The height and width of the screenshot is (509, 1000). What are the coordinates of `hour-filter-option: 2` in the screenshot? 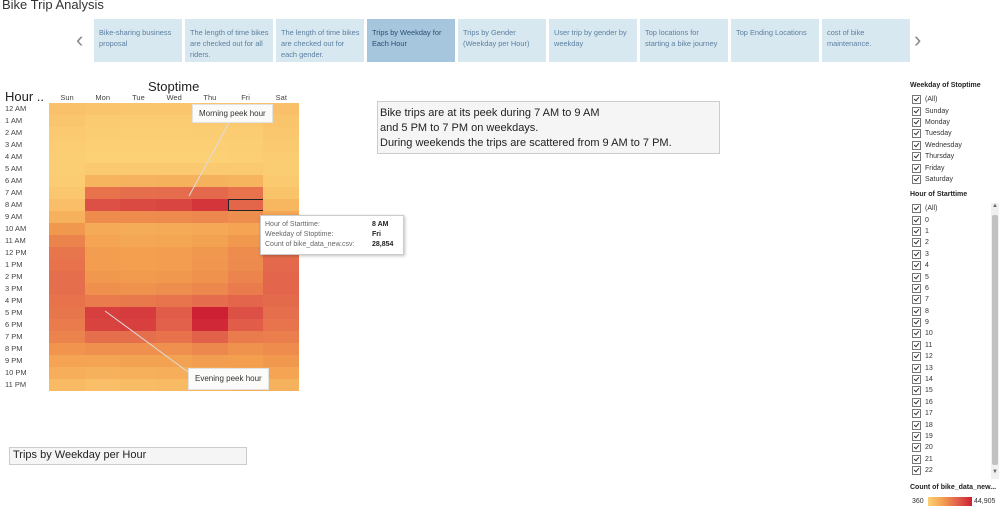 It's located at (952, 242).